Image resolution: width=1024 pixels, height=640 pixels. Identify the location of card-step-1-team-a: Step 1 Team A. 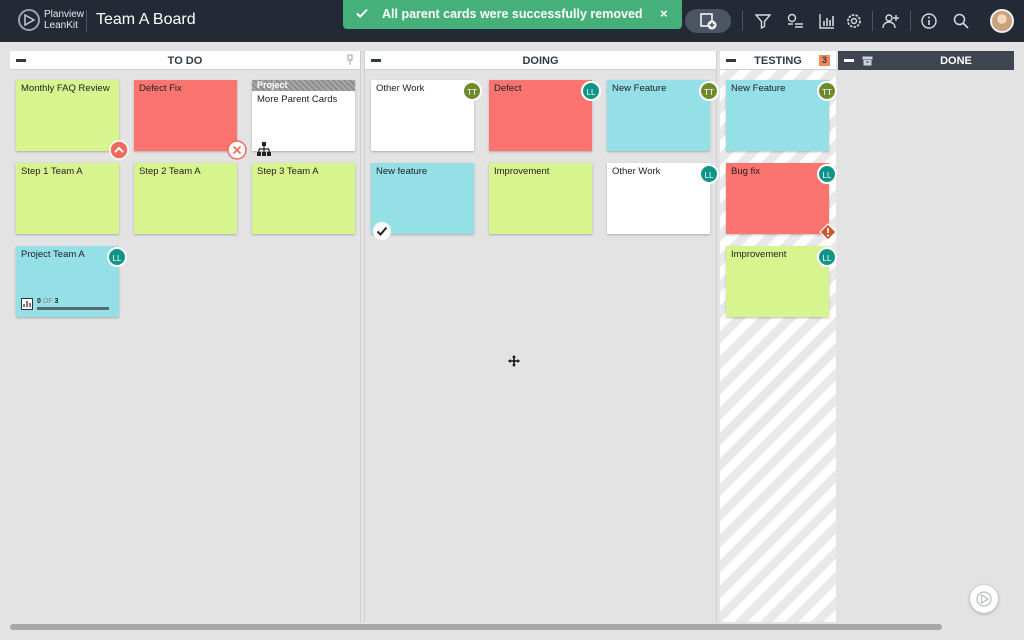
(67, 198).